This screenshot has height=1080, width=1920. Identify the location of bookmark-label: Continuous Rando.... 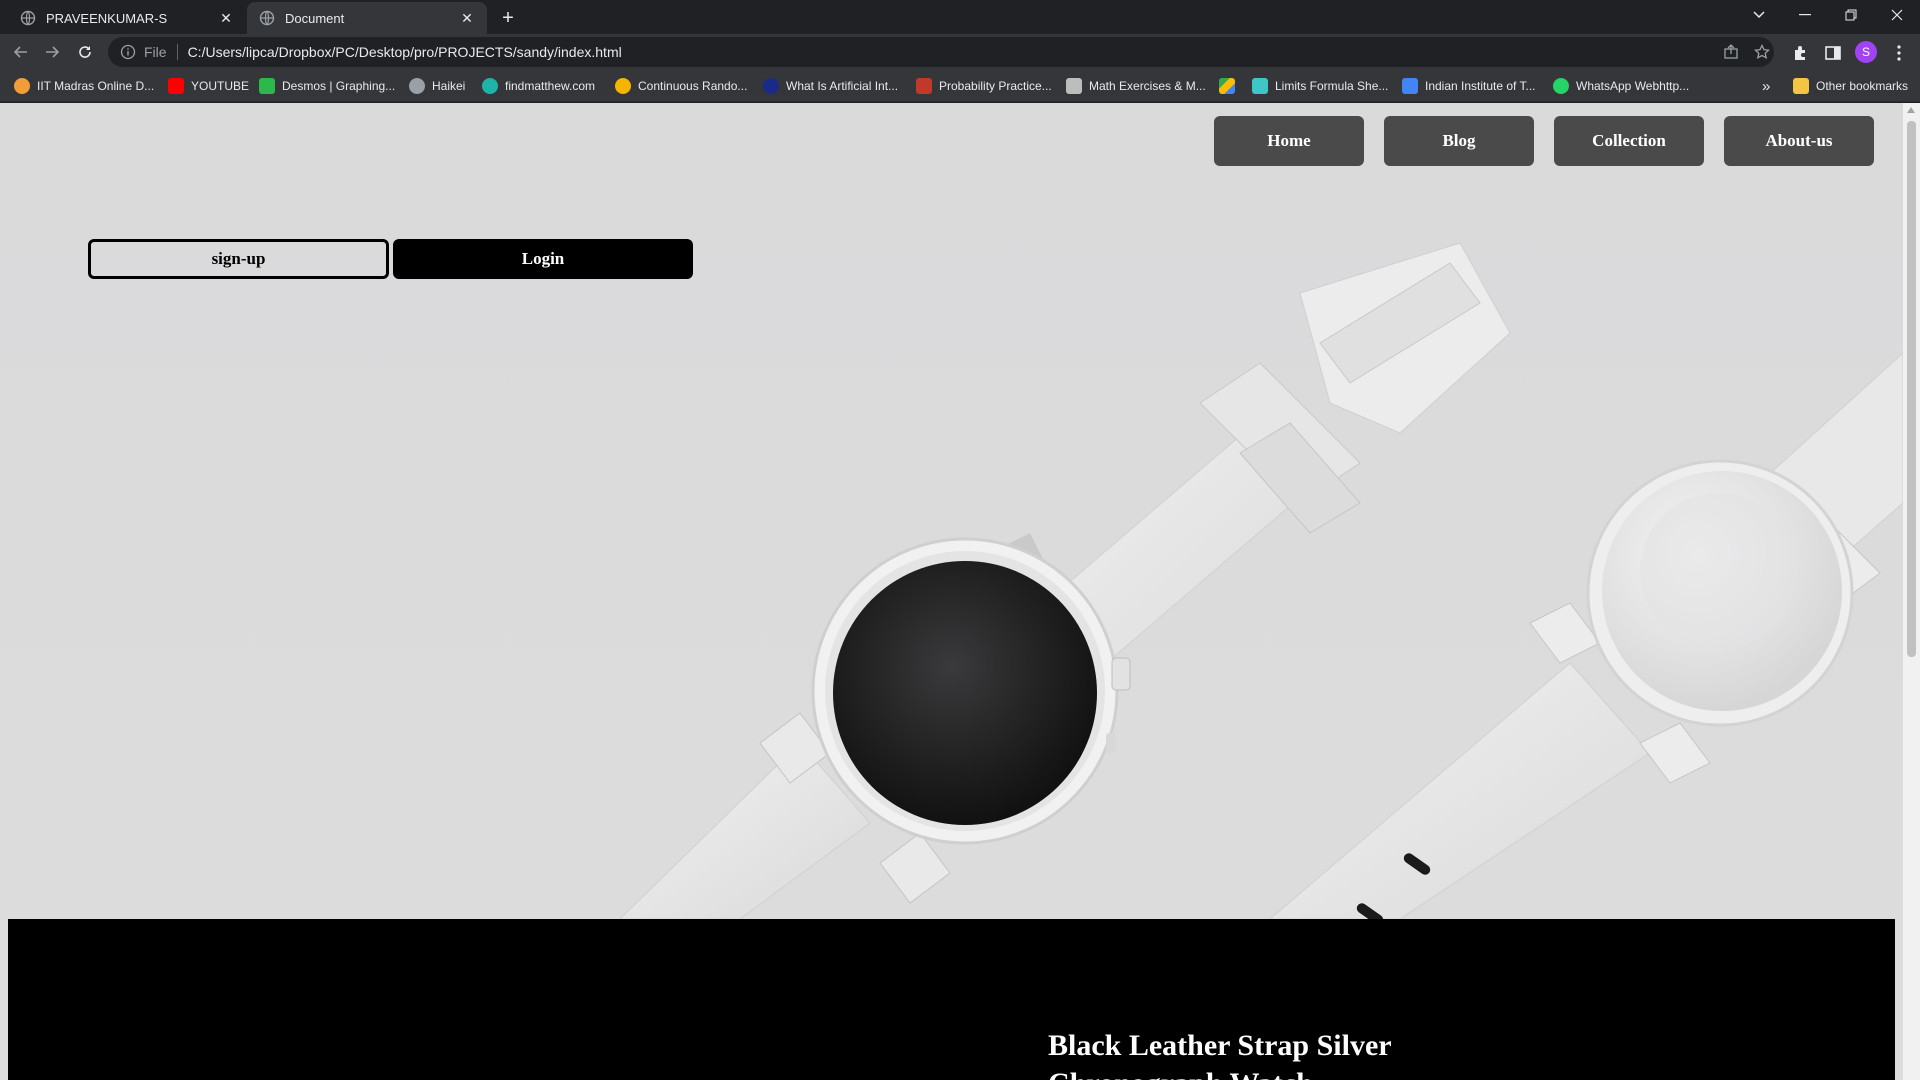
(693, 86).